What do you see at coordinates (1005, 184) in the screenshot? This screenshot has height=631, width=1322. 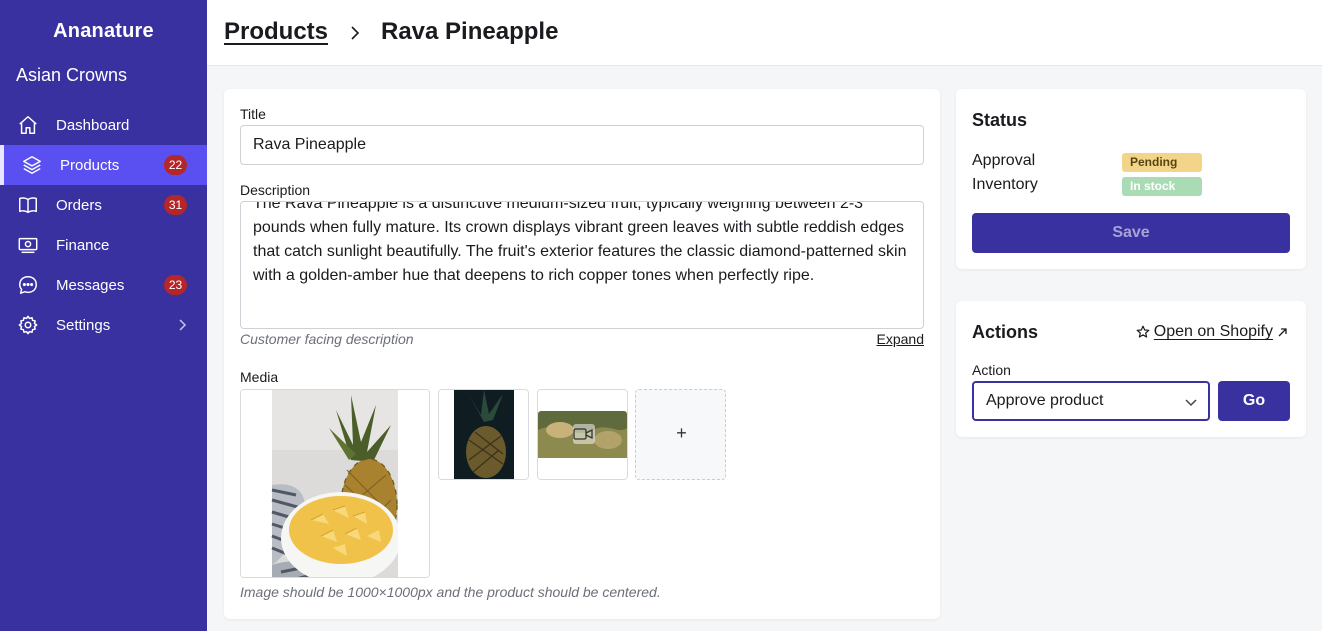 I see `inventory-label: Inventory` at bounding box center [1005, 184].